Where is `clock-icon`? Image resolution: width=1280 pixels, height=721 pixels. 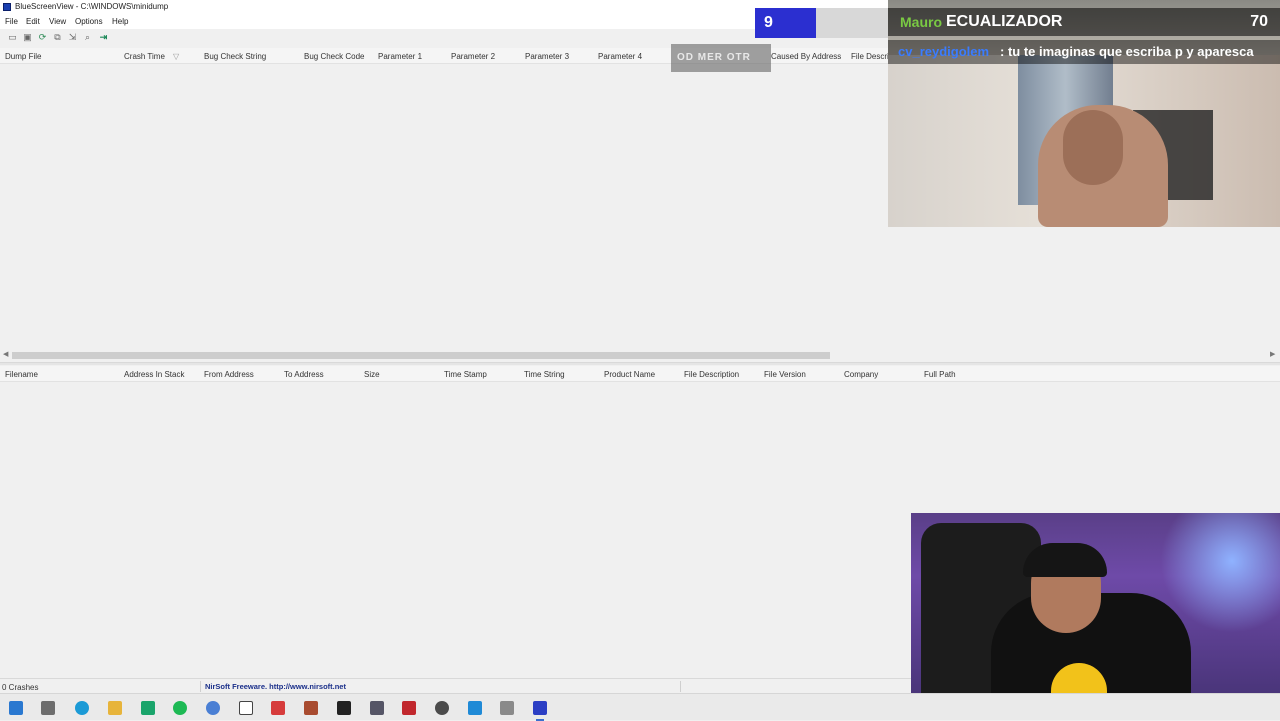 clock-icon is located at coordinates (442, 708).